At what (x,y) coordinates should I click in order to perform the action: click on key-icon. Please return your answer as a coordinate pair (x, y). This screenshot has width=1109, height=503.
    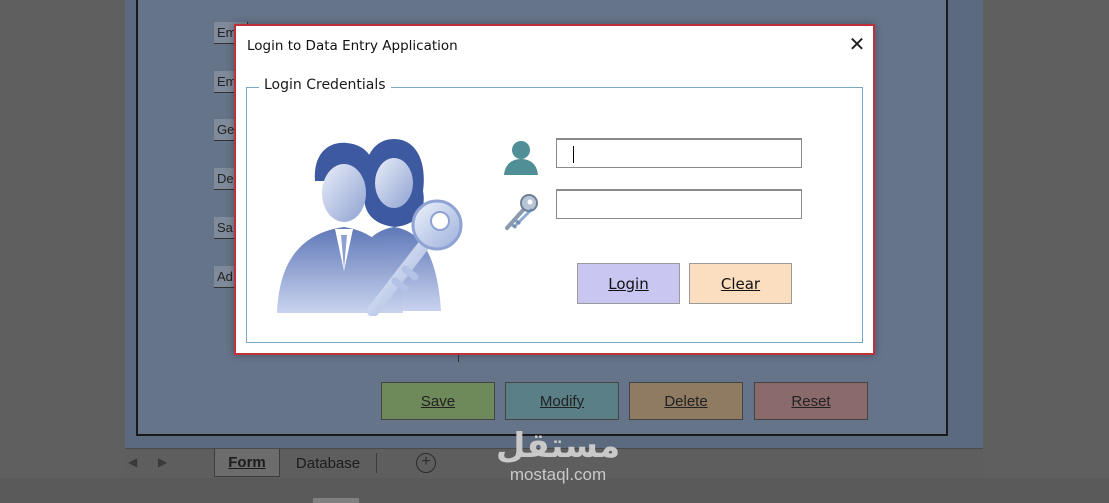
    Looking at the image, I should click on (521, 212).